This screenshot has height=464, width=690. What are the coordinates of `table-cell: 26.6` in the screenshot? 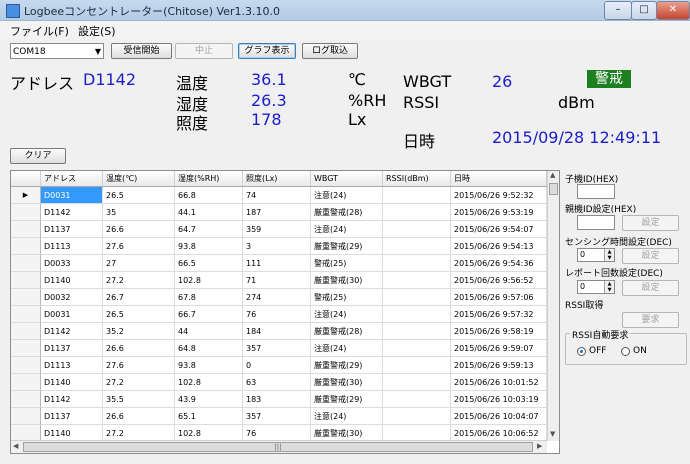 It's located at (139, 348).